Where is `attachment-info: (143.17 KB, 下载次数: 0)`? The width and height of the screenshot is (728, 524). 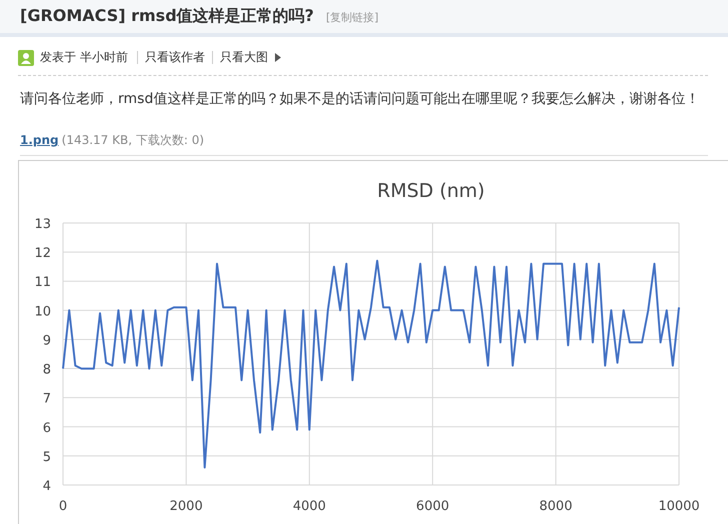 attachment-info: (143.17 KB, 下载次数: 0) is located at coordinates (133, 140).